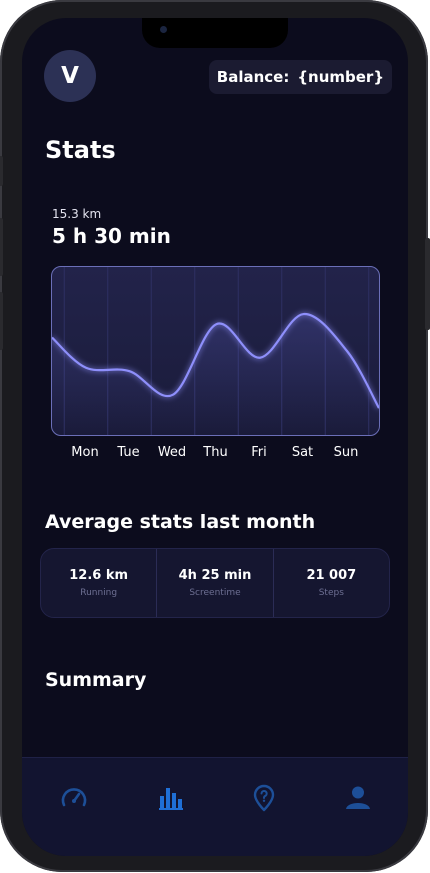  I want to click on x-tick-label: Fri, so click(259, 452).